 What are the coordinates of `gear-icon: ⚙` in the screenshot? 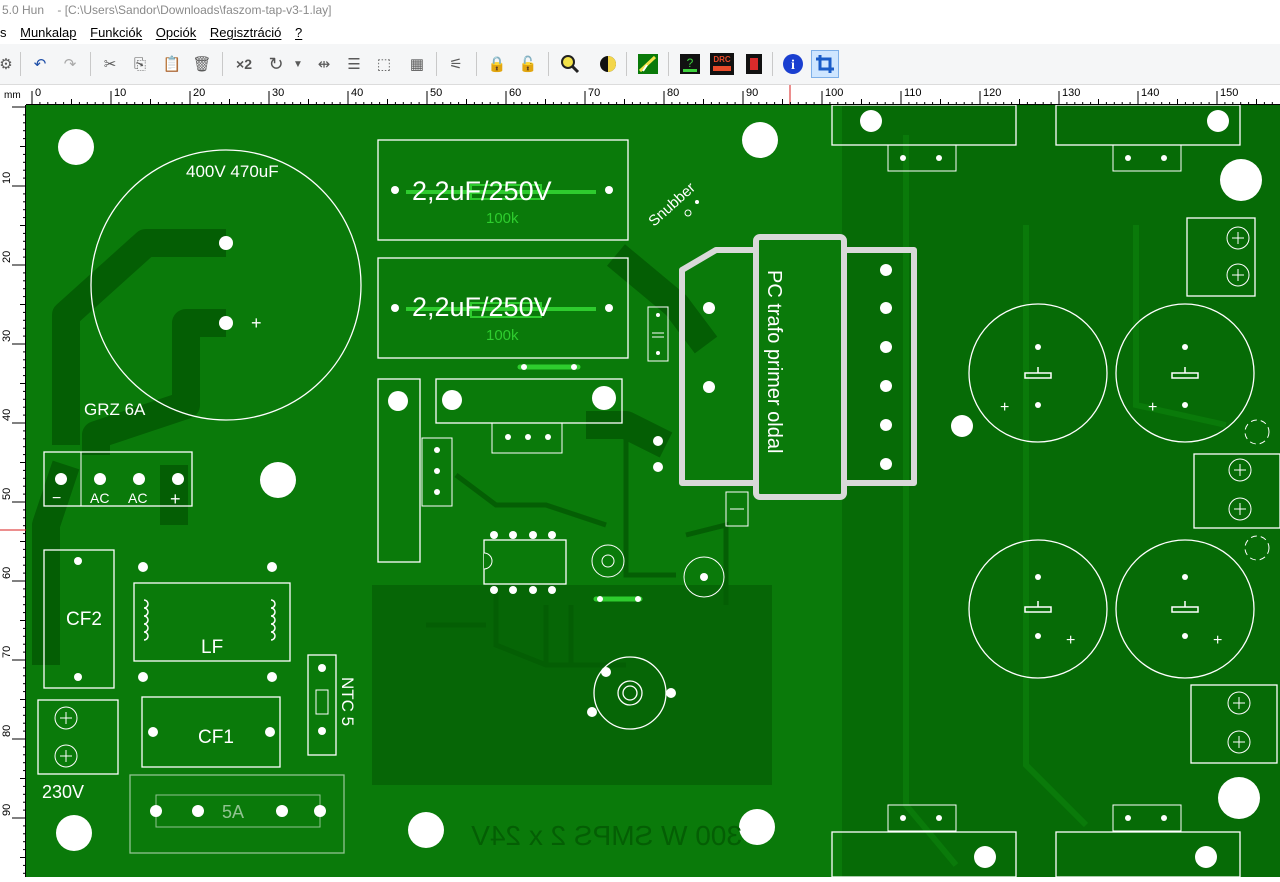 It's located at (9, 64).